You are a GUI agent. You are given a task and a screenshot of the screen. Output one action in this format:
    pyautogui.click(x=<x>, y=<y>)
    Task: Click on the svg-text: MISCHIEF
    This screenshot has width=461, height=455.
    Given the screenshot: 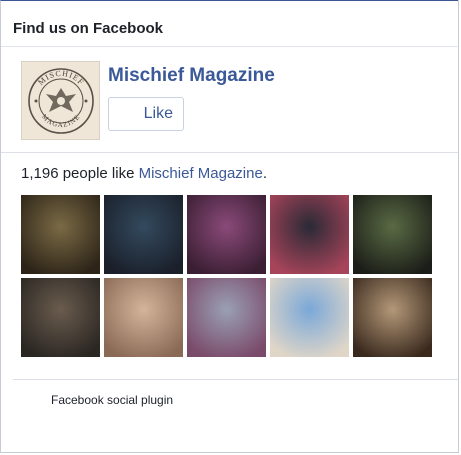 What is the action you would take?
    pyautogui.click(x=61, y=77)
    